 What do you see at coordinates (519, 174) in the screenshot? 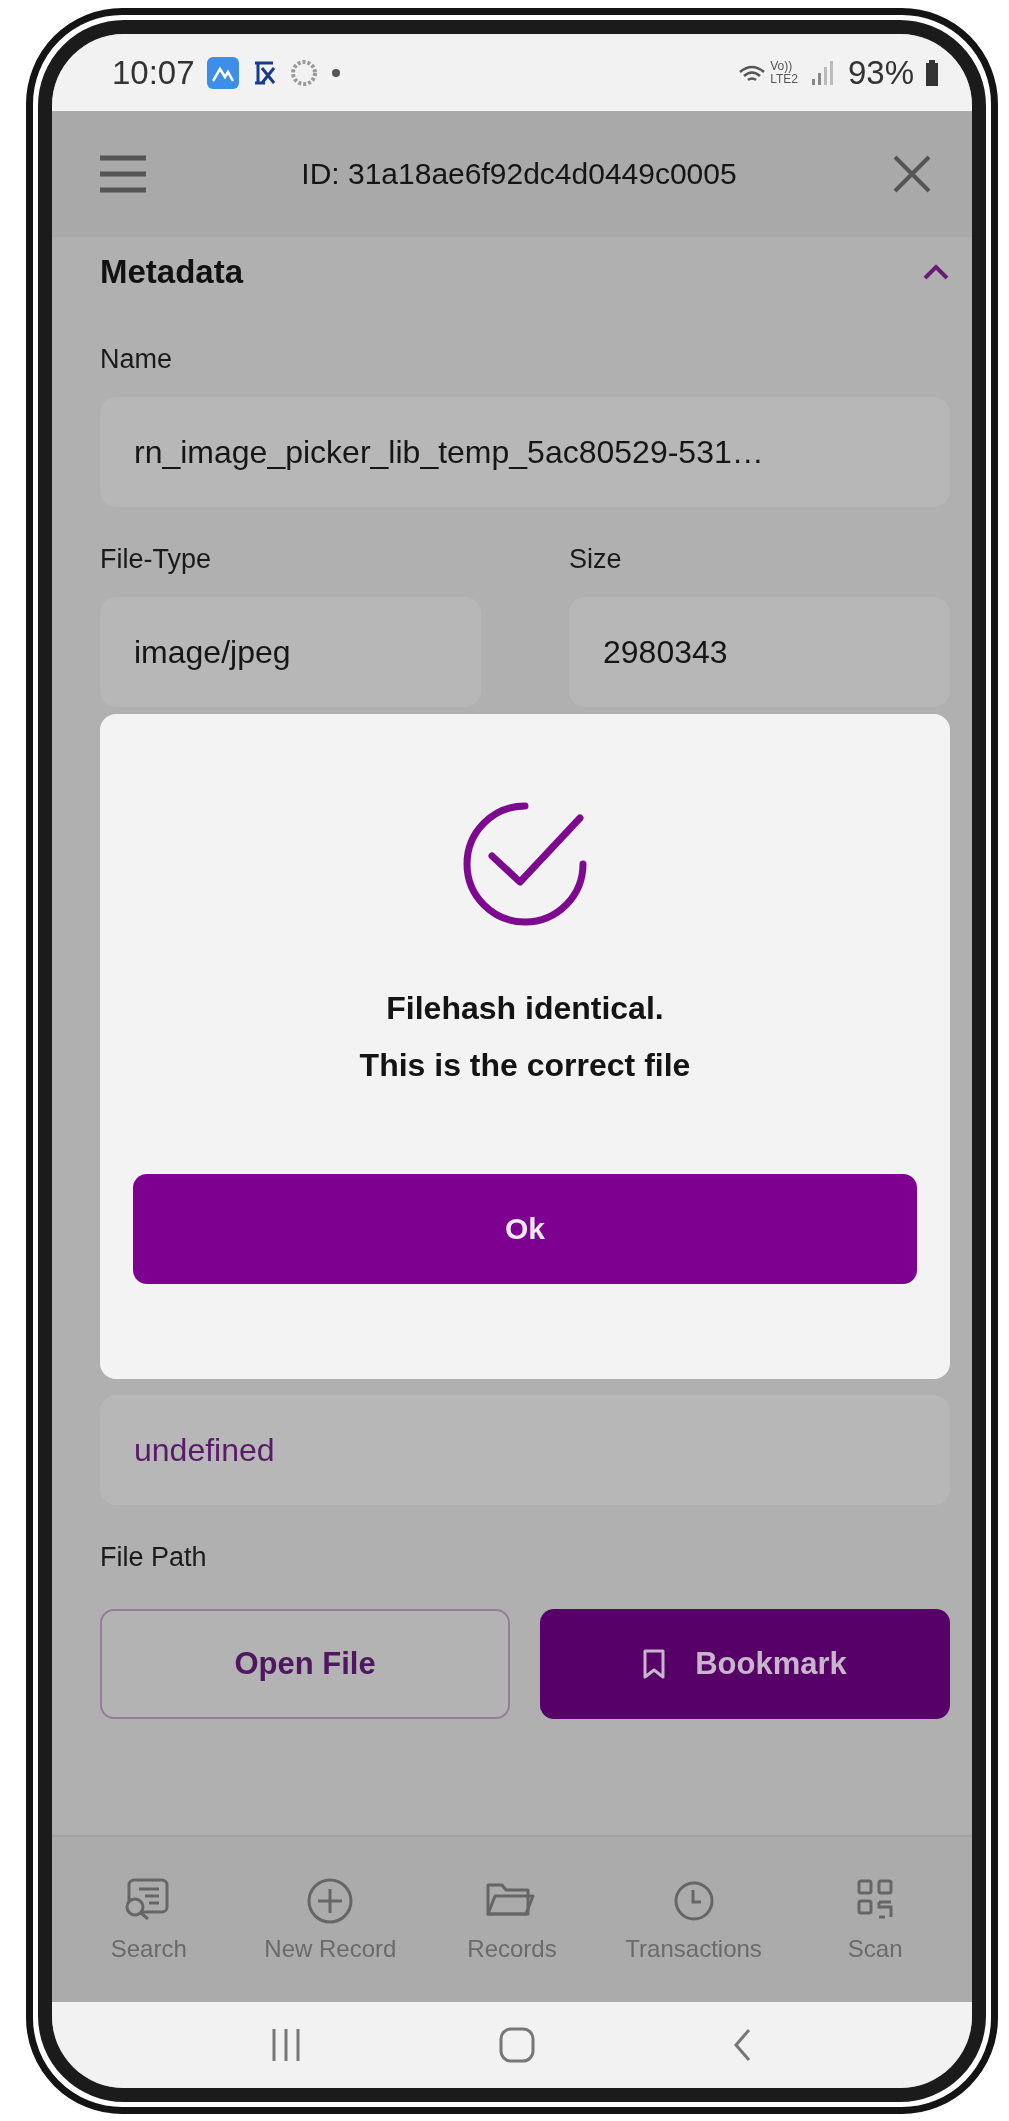
I see `record-id-title: ID: 31a18ae6f92dc4d0449c0005` at bounding box center [519, 174].